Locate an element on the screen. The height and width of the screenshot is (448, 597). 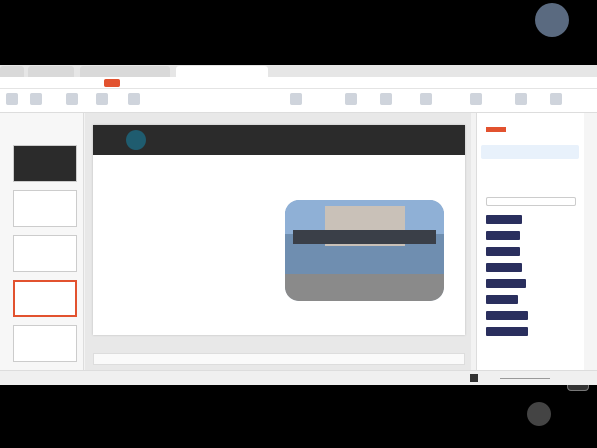
slideshow-play-icon is located at coordinates (474, 378).